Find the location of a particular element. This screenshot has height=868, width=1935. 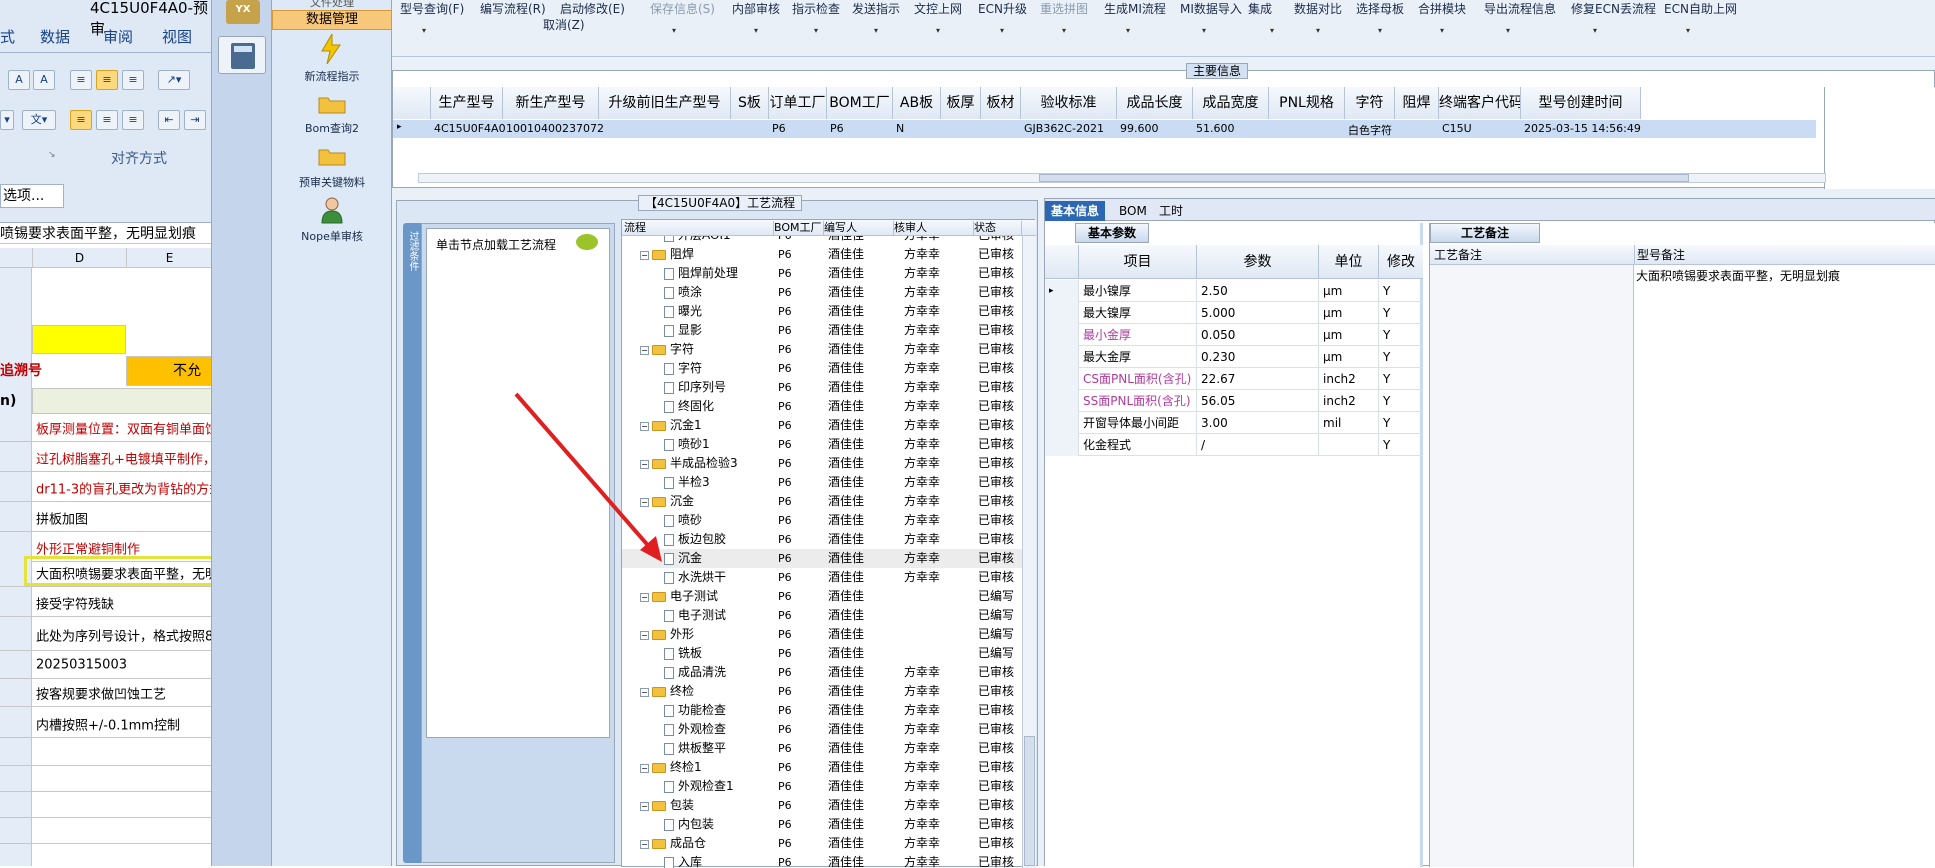

horizontal-scrollbar is located at coordinates (1122, 178).